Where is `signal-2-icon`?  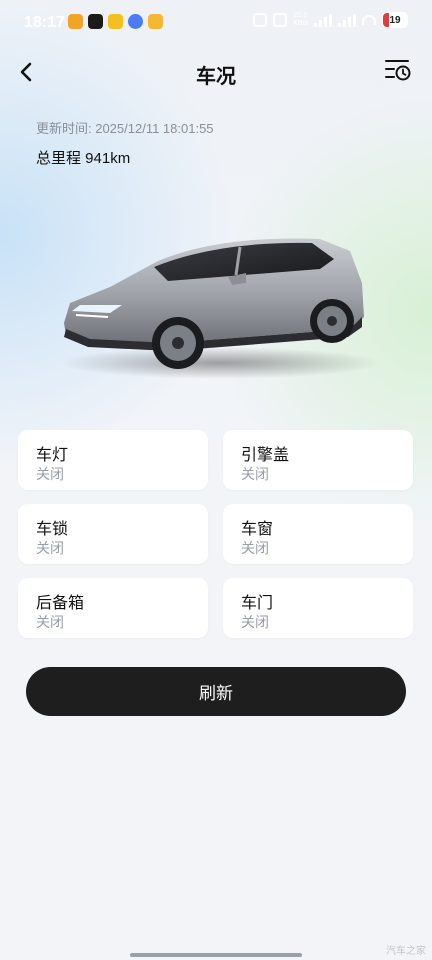
signal-2-icon is located at coordinates (347, 20).